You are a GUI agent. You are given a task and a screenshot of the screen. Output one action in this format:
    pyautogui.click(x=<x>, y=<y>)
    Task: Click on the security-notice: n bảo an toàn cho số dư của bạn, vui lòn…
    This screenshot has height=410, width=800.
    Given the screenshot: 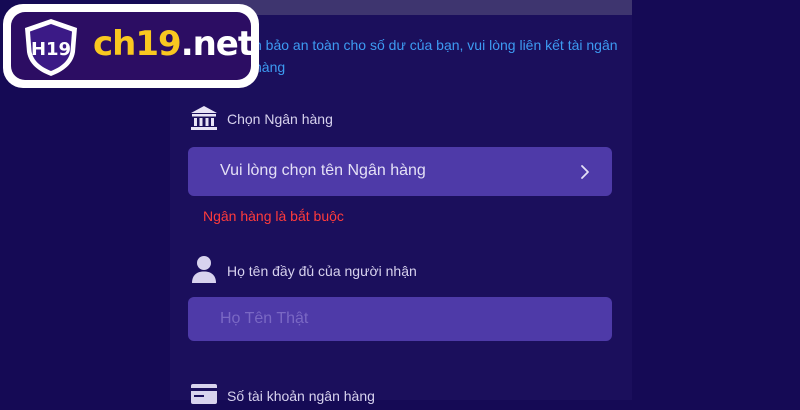 What is the action you would take?
    pyautogui.click(x=436, y=56)
    